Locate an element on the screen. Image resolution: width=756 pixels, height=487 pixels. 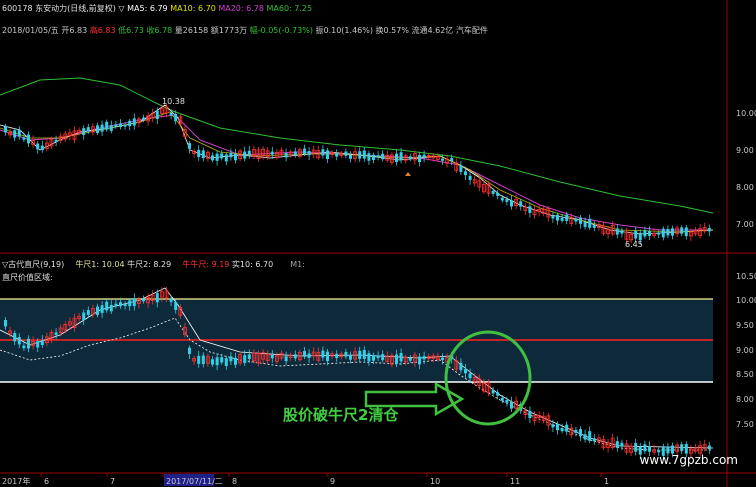
lower-axis-tick: 10.00 is located at coordinates (746, 300).